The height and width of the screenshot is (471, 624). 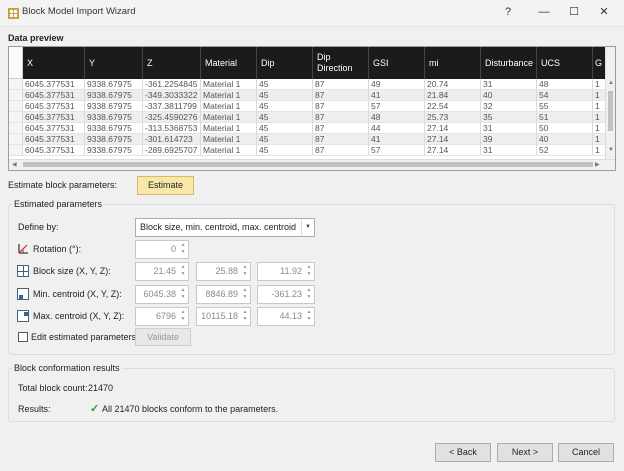 What do you see at coordinates (509, 63) in the screenshot?
I see `col-header-disturbance: Disturbance` at bounding box center [509, 63].